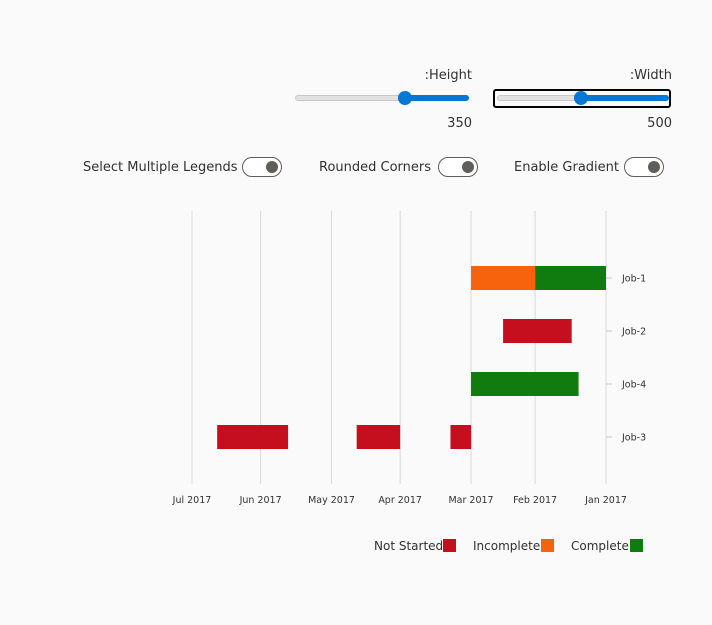  Describe the element at coordinates (459, 123) in the screenshot. I see `height-slider-value: 350` at that location.